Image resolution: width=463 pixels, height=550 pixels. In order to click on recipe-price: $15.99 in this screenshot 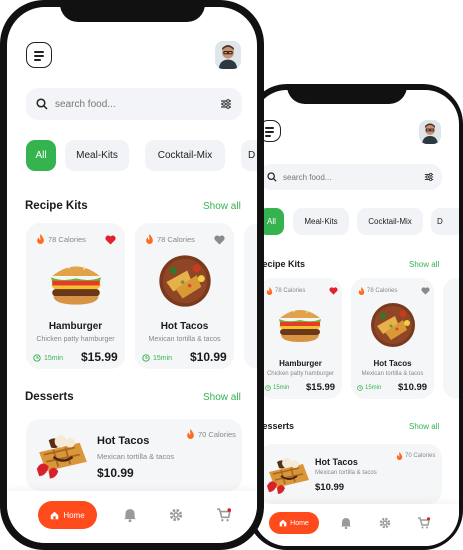, I will do `click(99, 357)`.